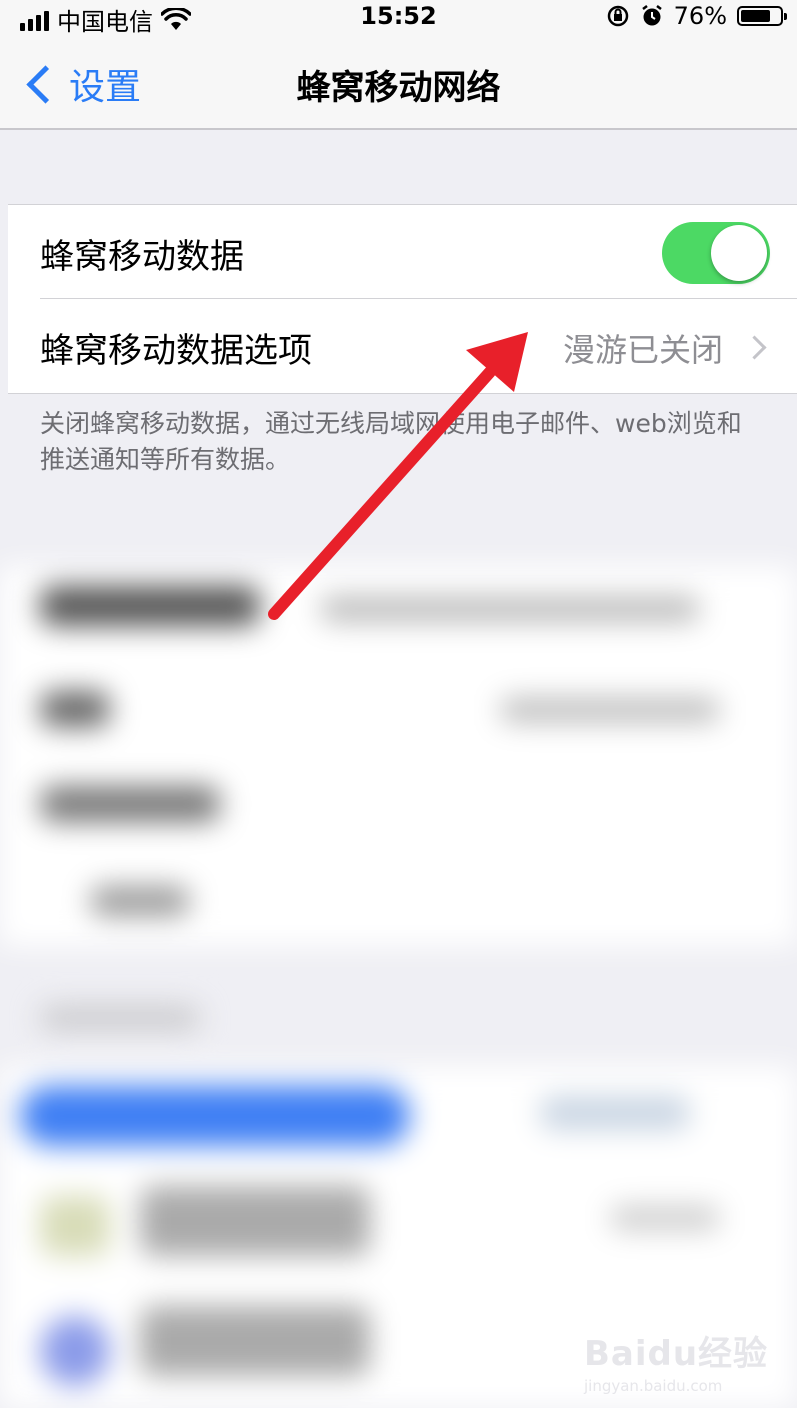  I want to click on alarm-icon, so click(651, 15).